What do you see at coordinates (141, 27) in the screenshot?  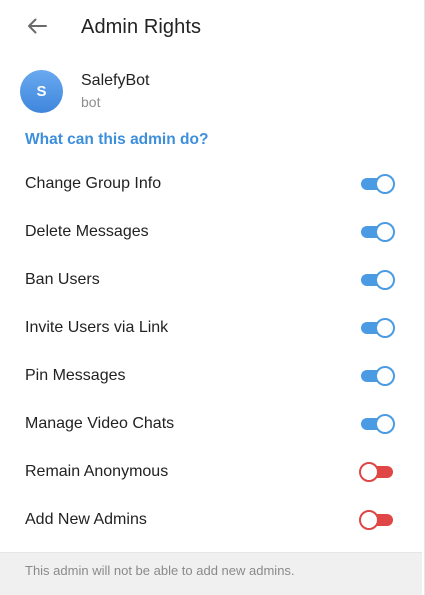 I see `page-title: Admin Rights` at bounding box center [141, 27].